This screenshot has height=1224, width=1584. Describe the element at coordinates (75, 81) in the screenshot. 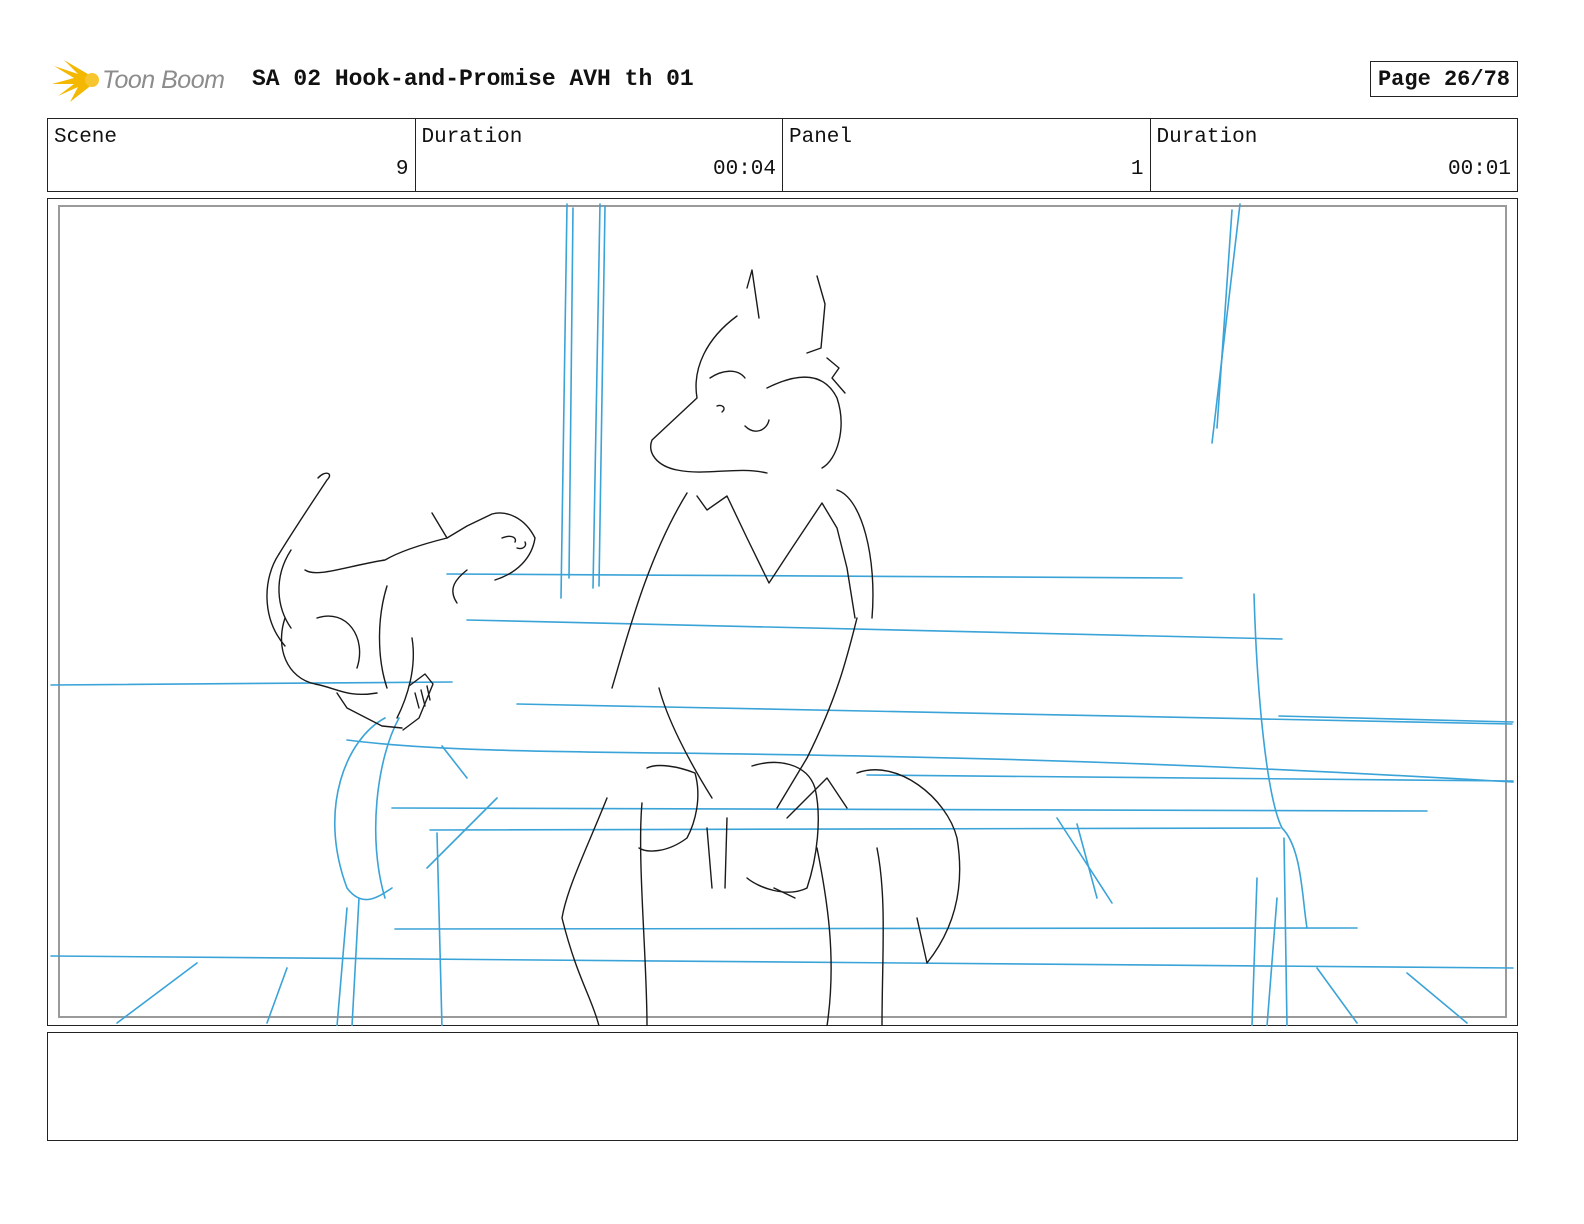

I see `toon-boom-starburst-icon` at that location.